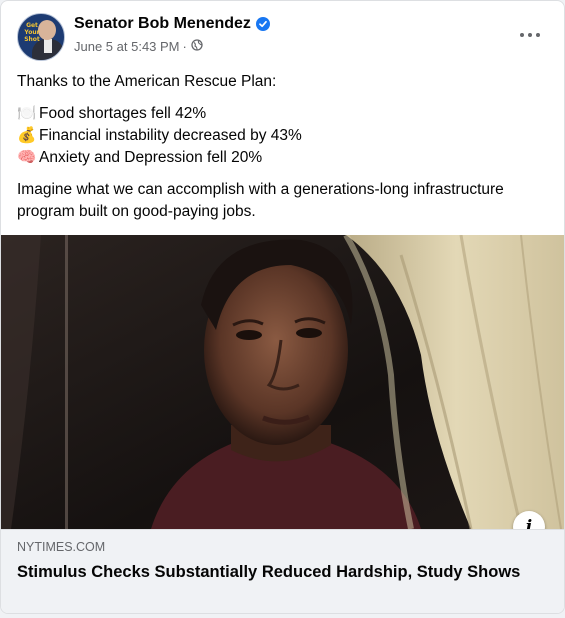 The height and width of the screenshot is (618, 565). What do you see at coordinates (530, 35) in the screenshot?
I see `more-options-icon` at bounding box center [530, 35].